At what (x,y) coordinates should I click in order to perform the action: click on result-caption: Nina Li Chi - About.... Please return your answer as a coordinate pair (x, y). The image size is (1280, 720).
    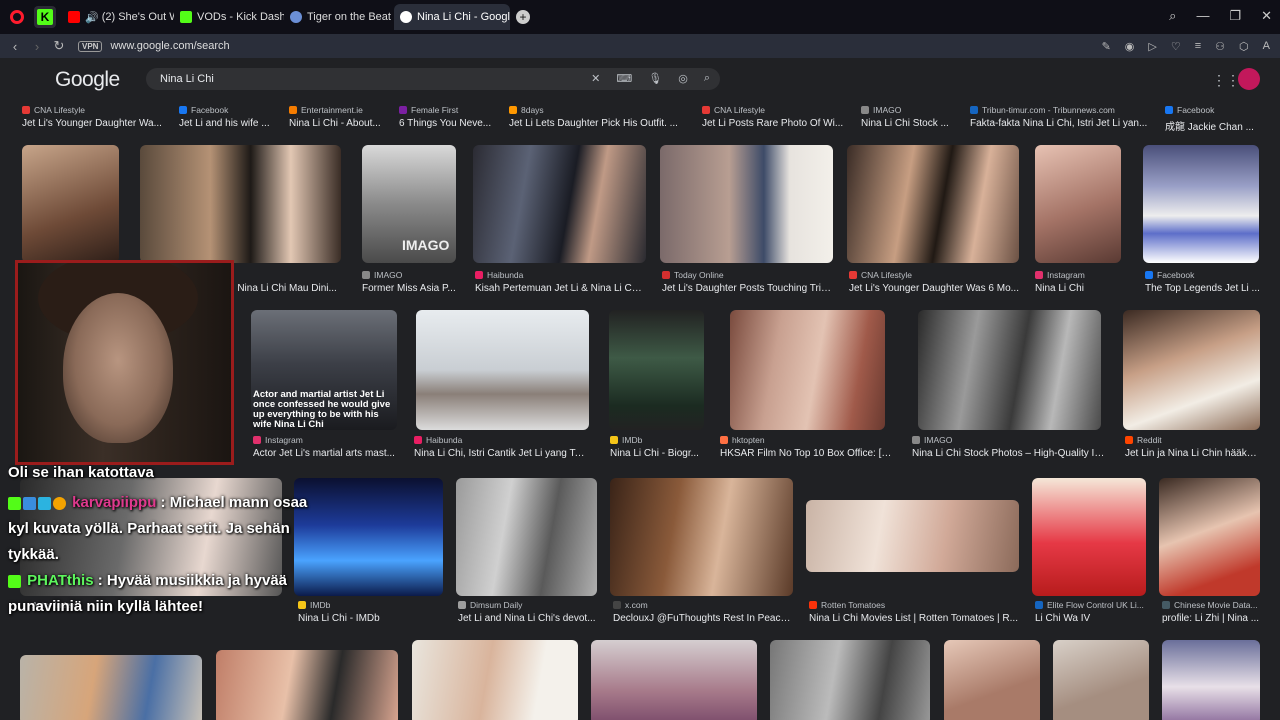
    Looking at the image, I should click on (339, 123).